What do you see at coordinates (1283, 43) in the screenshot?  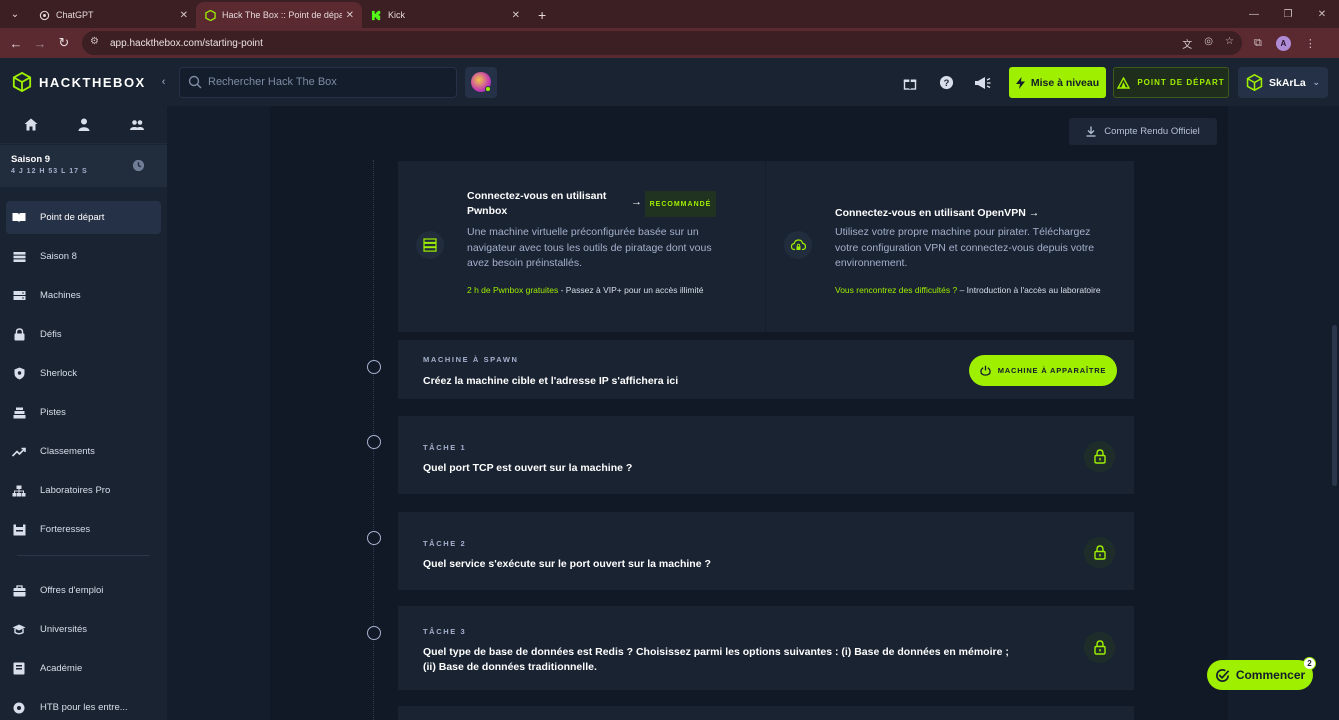 I see `browser-profile-avatar: A` at bounding box center [1283, 43].